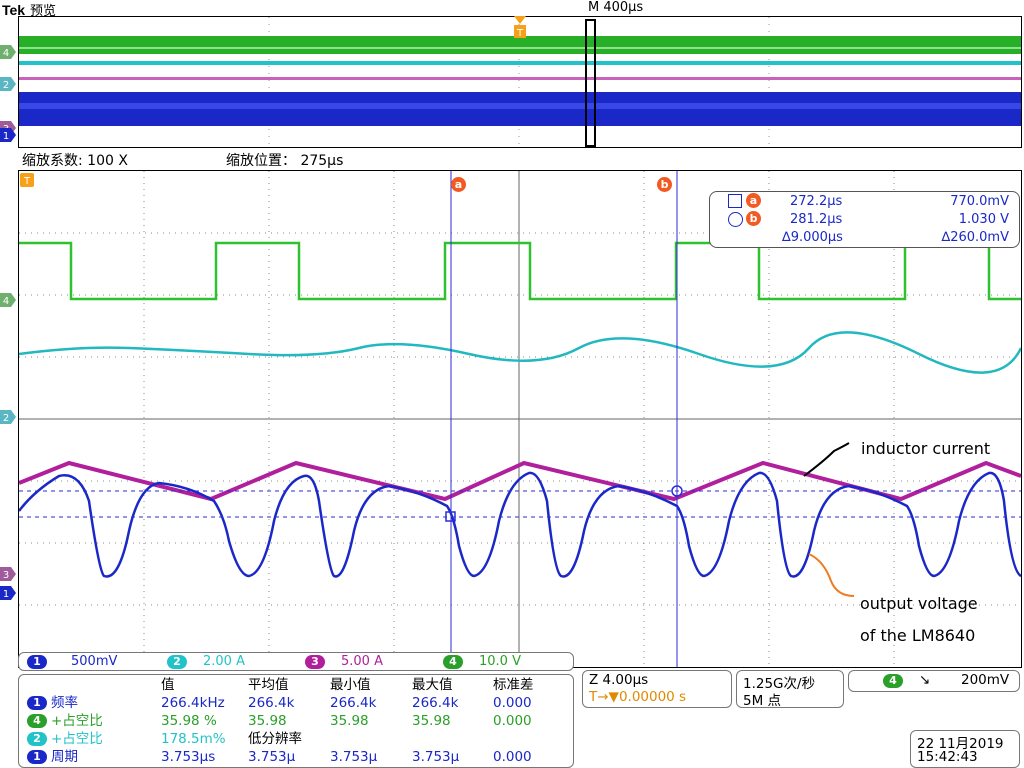  I want to click on acquisition-settings: 1.25G次/秒 5M 点, so click(790, 689).